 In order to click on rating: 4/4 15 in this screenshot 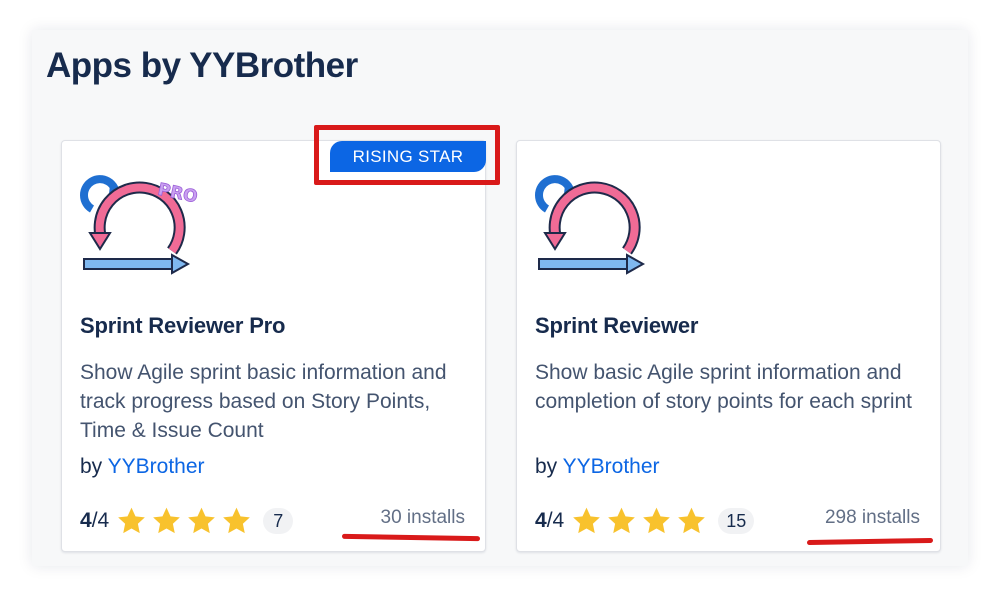, I will do `click(645, 521)`.